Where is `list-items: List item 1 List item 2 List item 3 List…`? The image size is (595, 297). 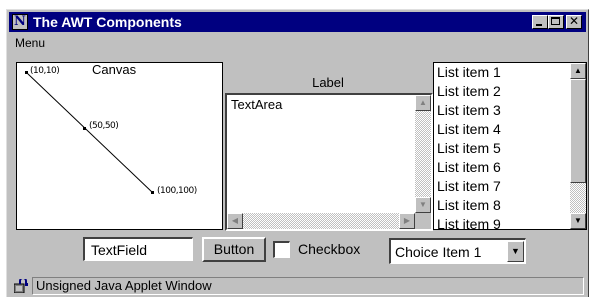 list-items: List item 1 List item 2 List item 3 List… is located at coordinates (469, 146).